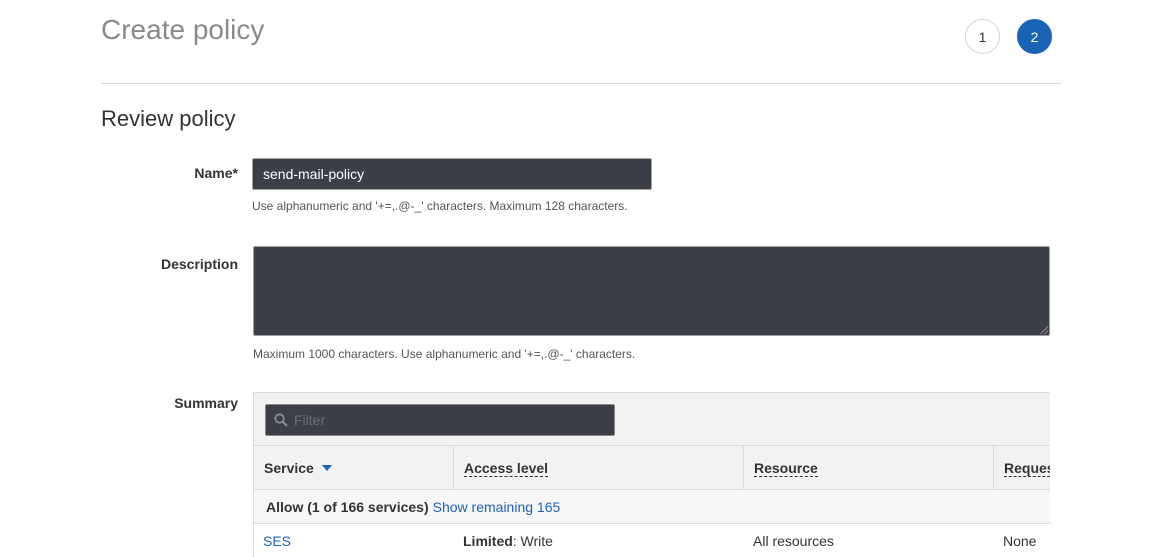  I want to click on access-level-rest: : Write, so click(532, 541).